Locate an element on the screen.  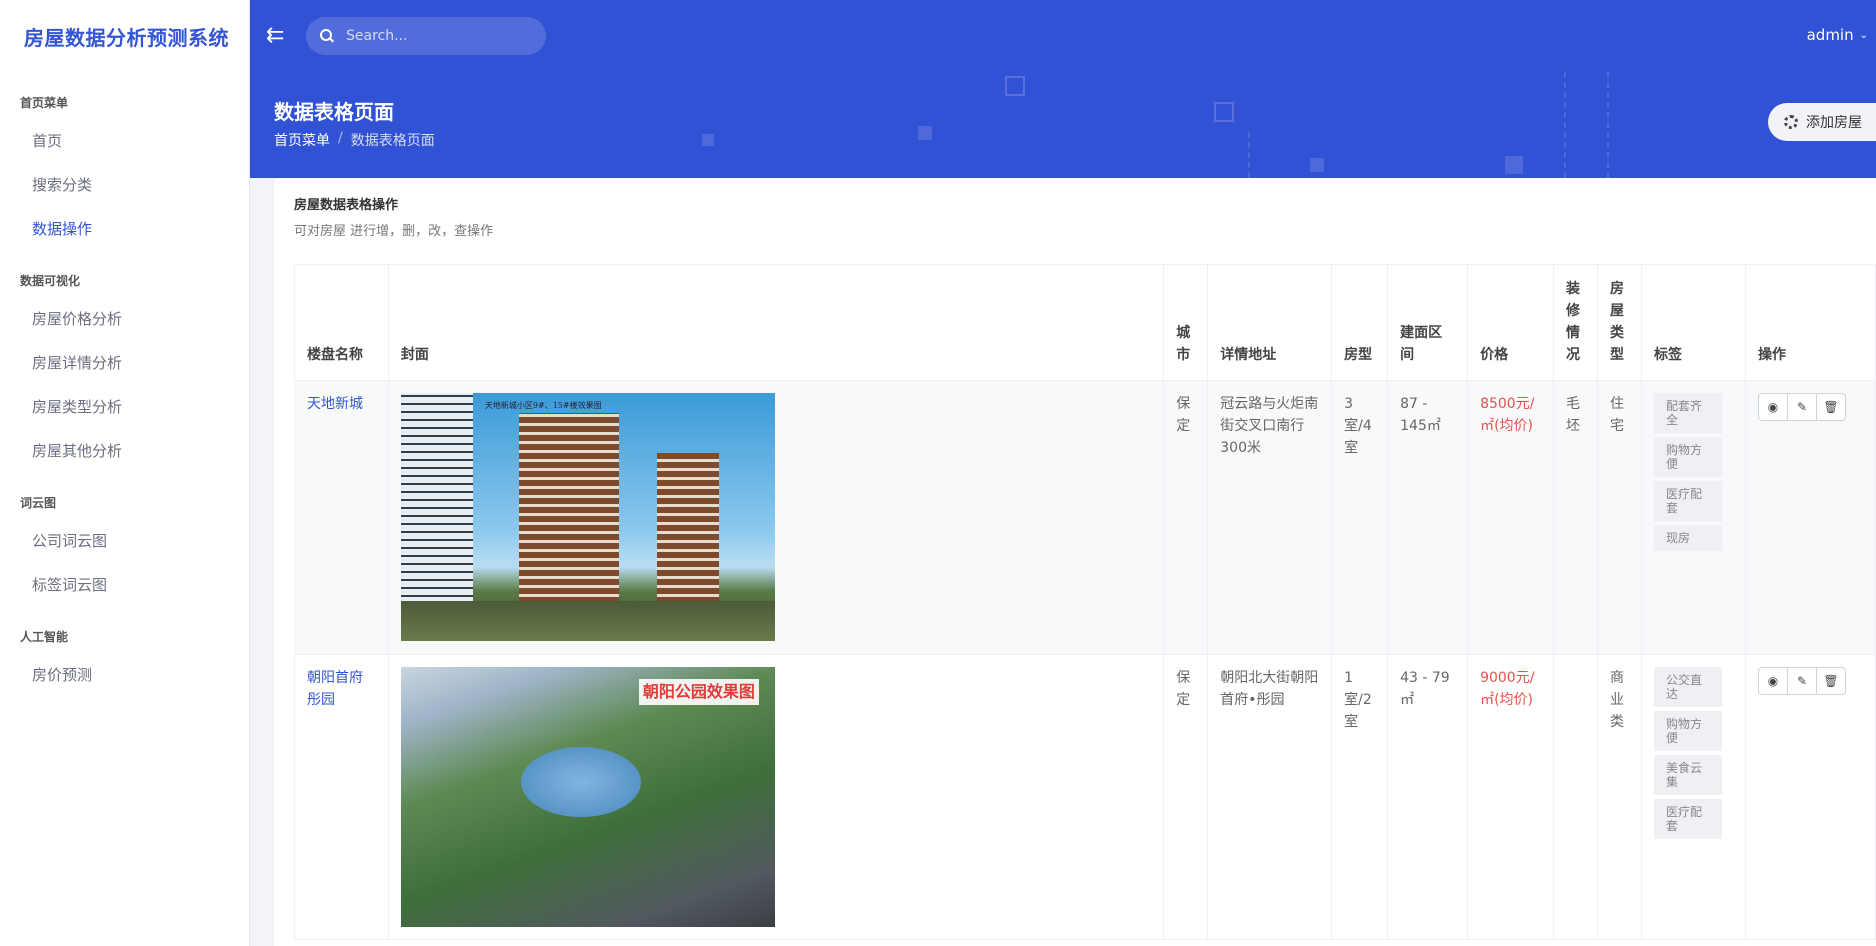
tag-badge: 现房 is located at coordinates (1688, 538).